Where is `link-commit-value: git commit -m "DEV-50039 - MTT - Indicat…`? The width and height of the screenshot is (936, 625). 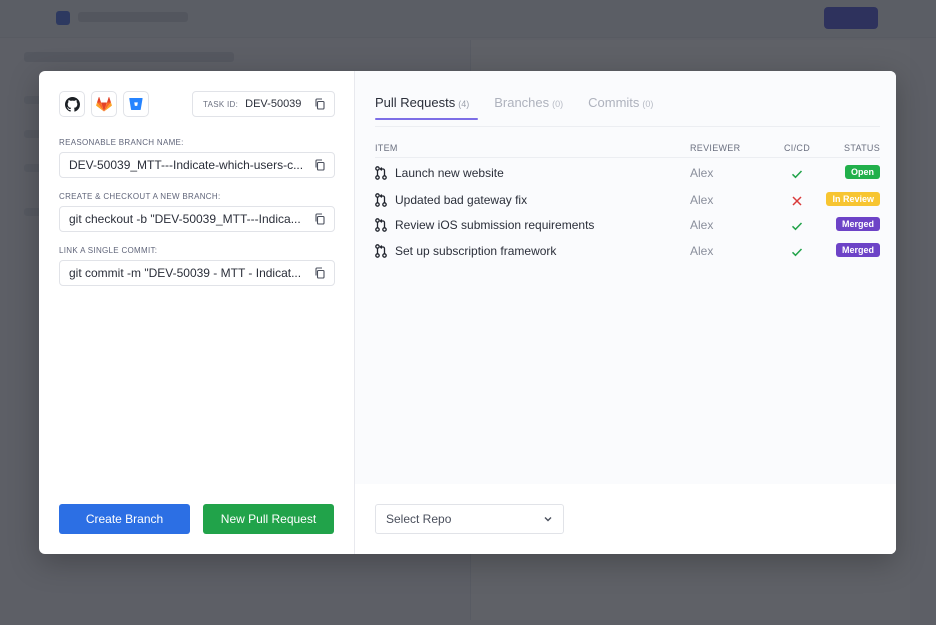
link-commit-value: git commit -m "DEV-50039 - MTT - Indicat… is located at coordinates (185, 273).